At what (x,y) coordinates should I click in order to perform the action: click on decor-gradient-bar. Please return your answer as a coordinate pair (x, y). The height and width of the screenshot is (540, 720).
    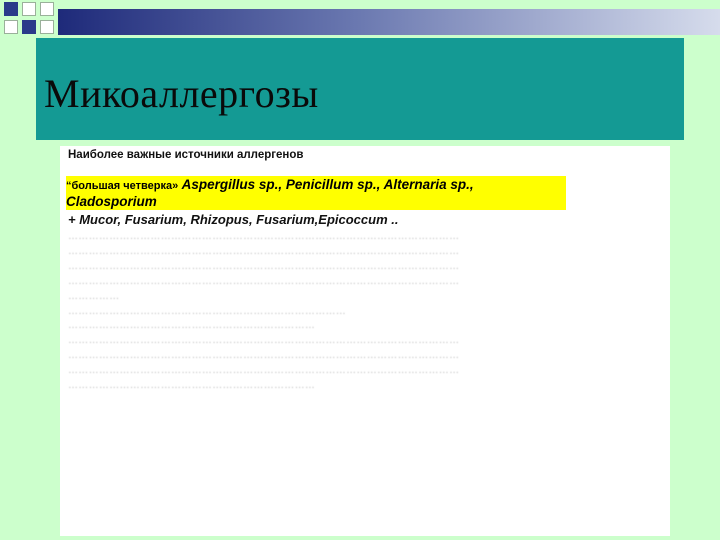
    Looking at the image, I should click on (389, 22).